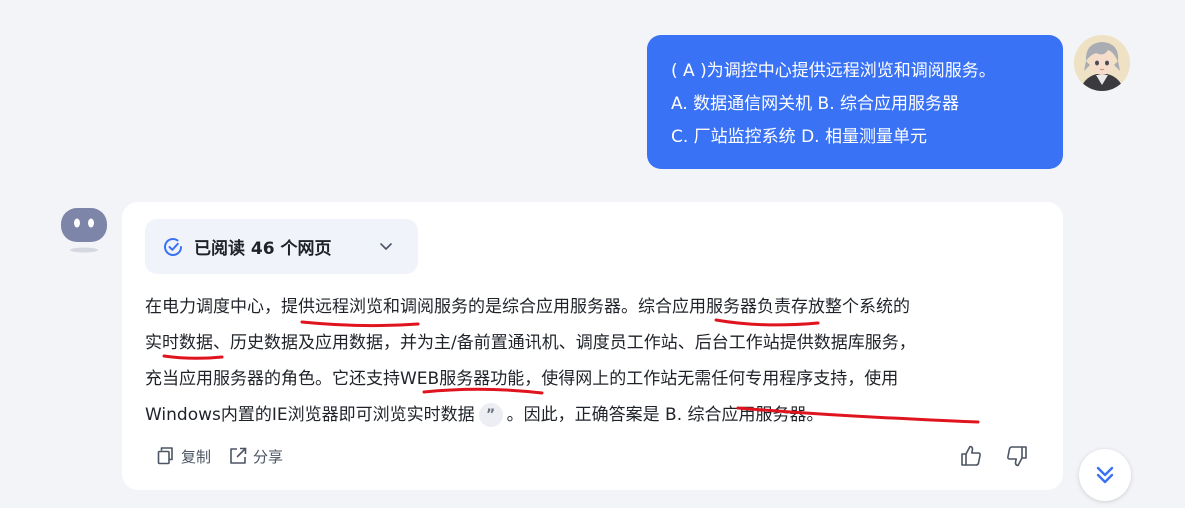 The image size is (1185, 508). I want to click on user-avatar, so click(1102, 63).